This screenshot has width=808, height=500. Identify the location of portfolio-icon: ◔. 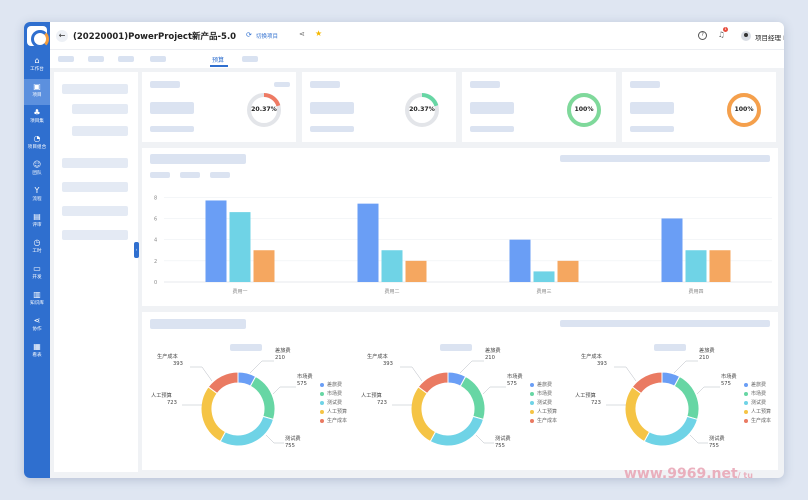
(37, 138).